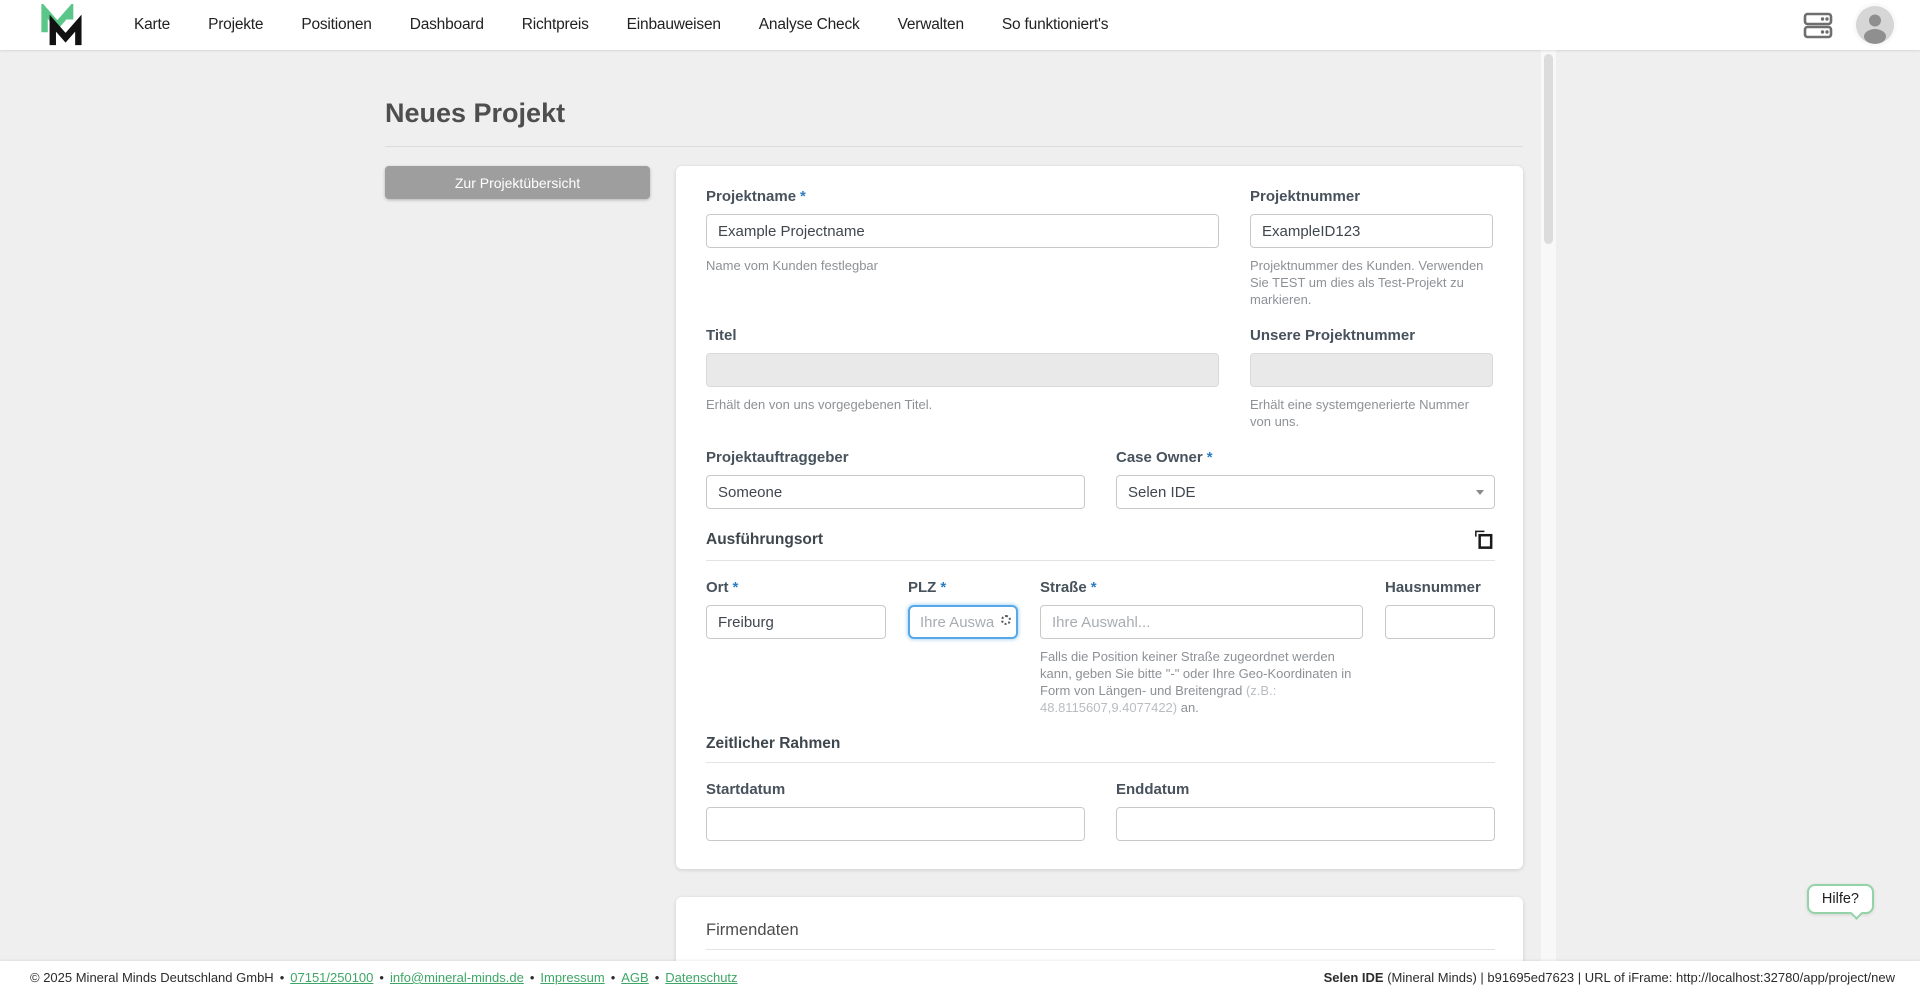 Image resolution: width=1920 pixels, height=994 pixels. I want to click on footer-link-datenschutz: Datenschutz, so click(701, 977).